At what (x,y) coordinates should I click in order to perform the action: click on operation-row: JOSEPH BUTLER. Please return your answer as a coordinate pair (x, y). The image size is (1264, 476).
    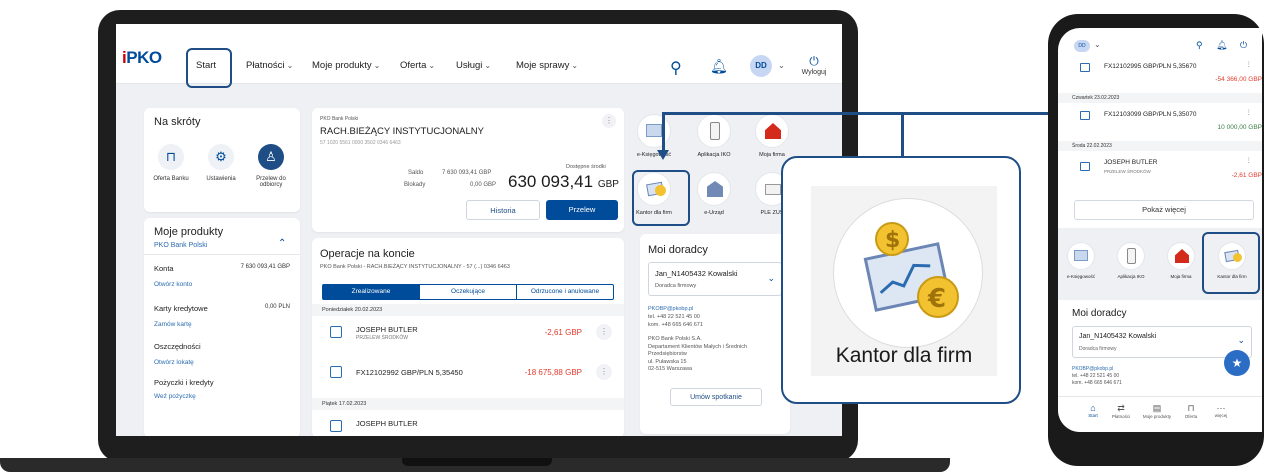
    Looking at the image, I should click on (468, 425).